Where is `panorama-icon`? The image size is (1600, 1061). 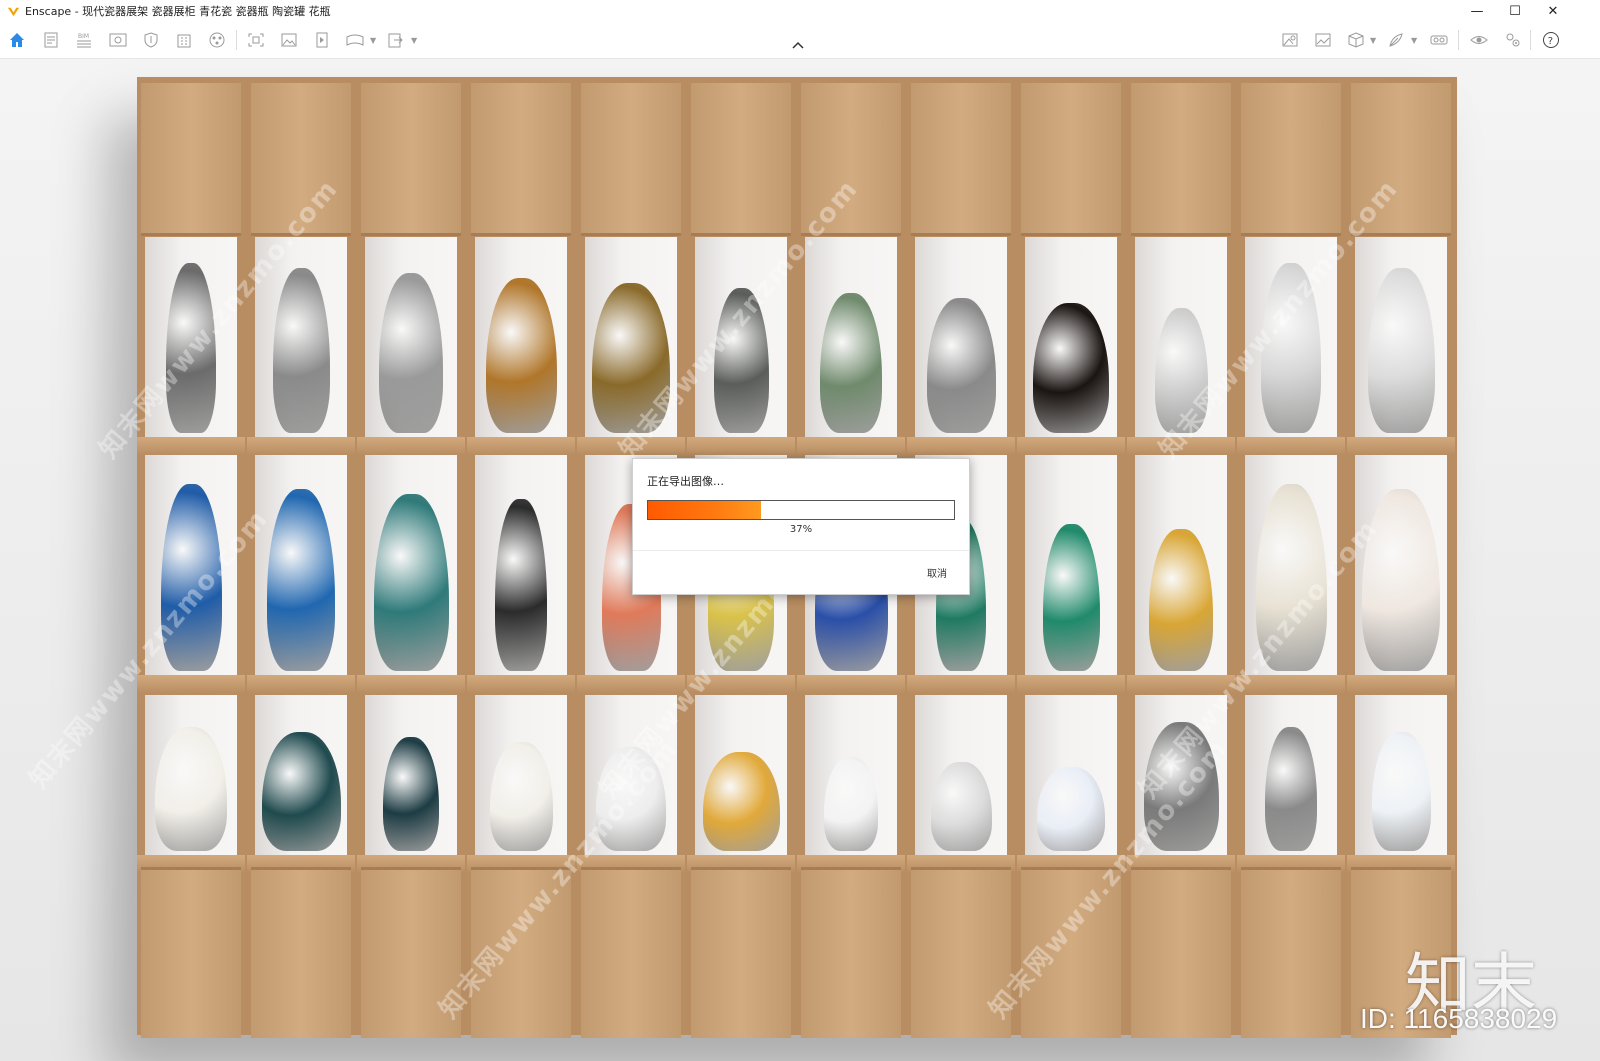 panorama-icon is located at coordinates (355, 40).